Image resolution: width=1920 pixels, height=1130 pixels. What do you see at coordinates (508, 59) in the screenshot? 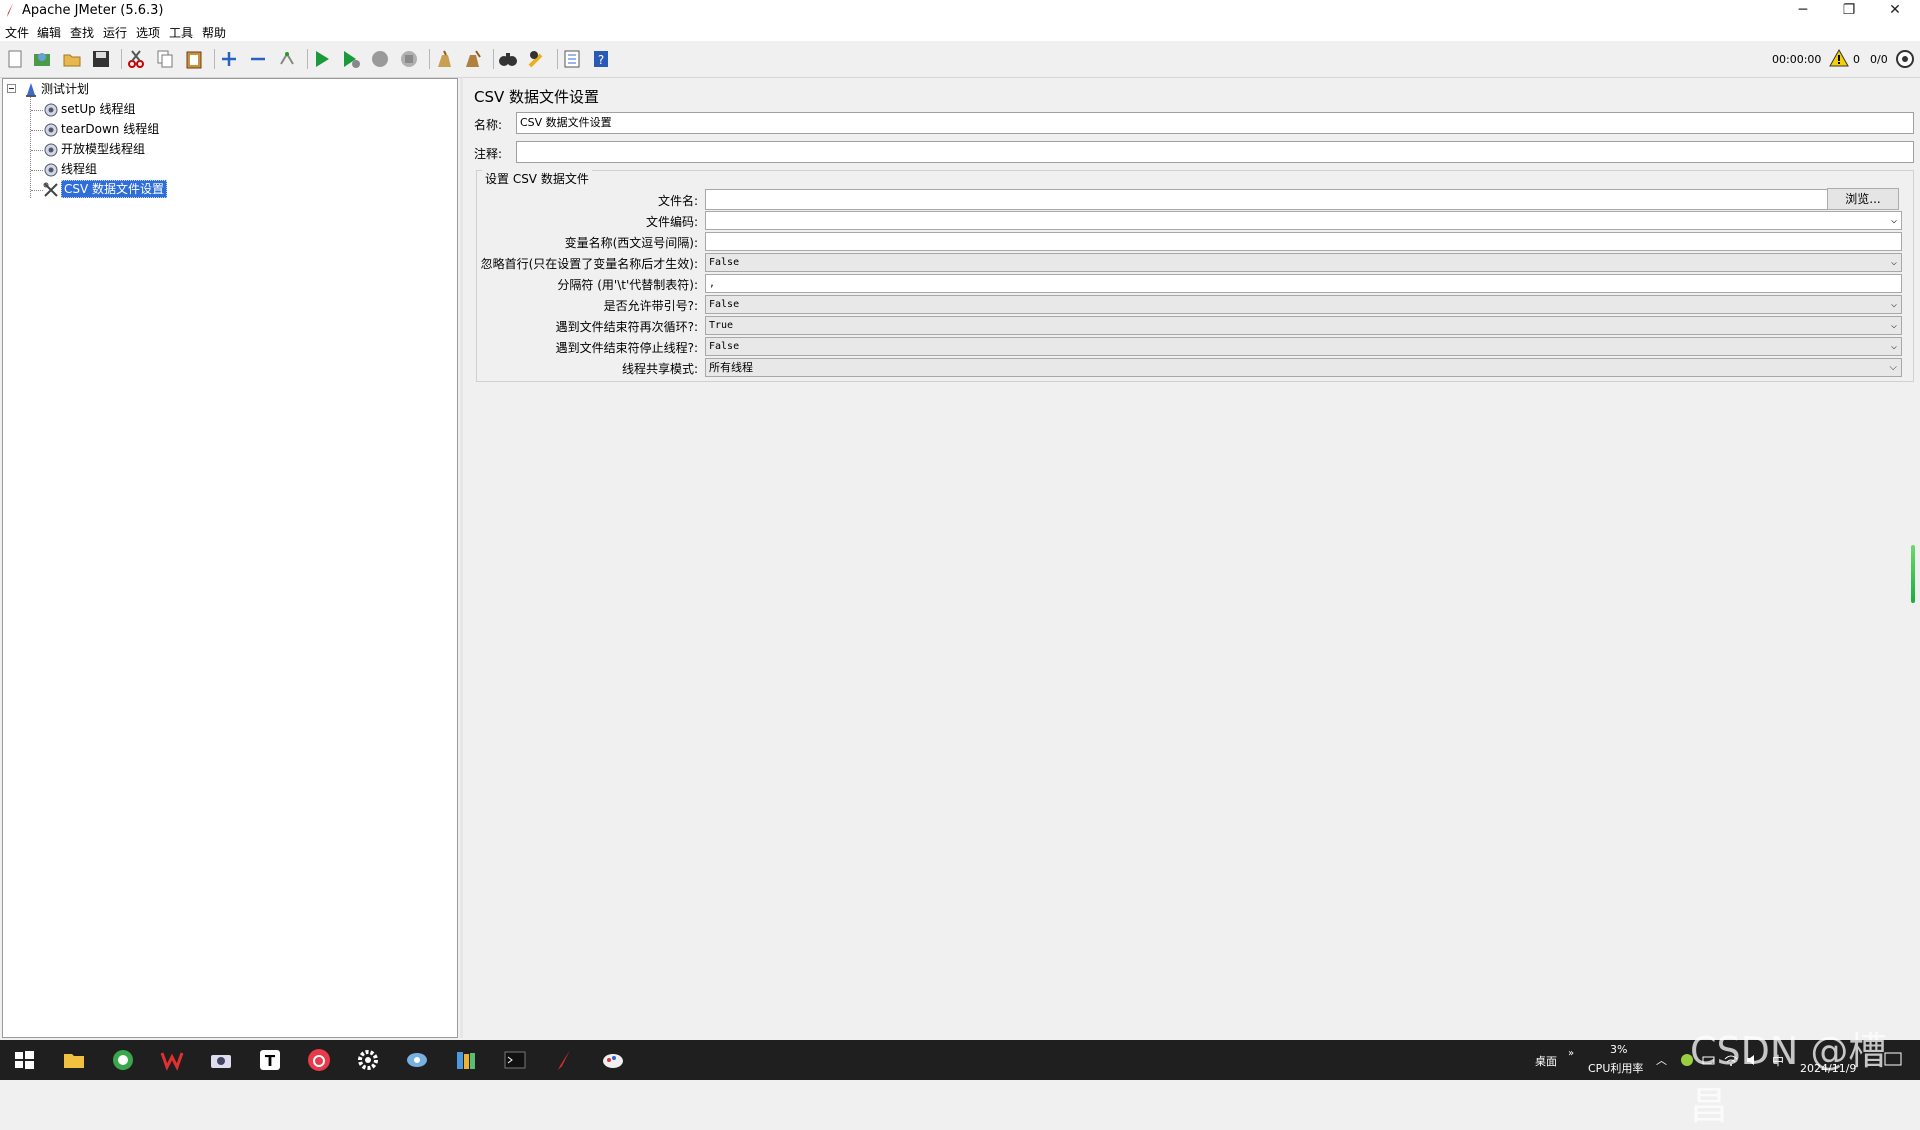
I see `search-icon` at bounding box center [508, 59].